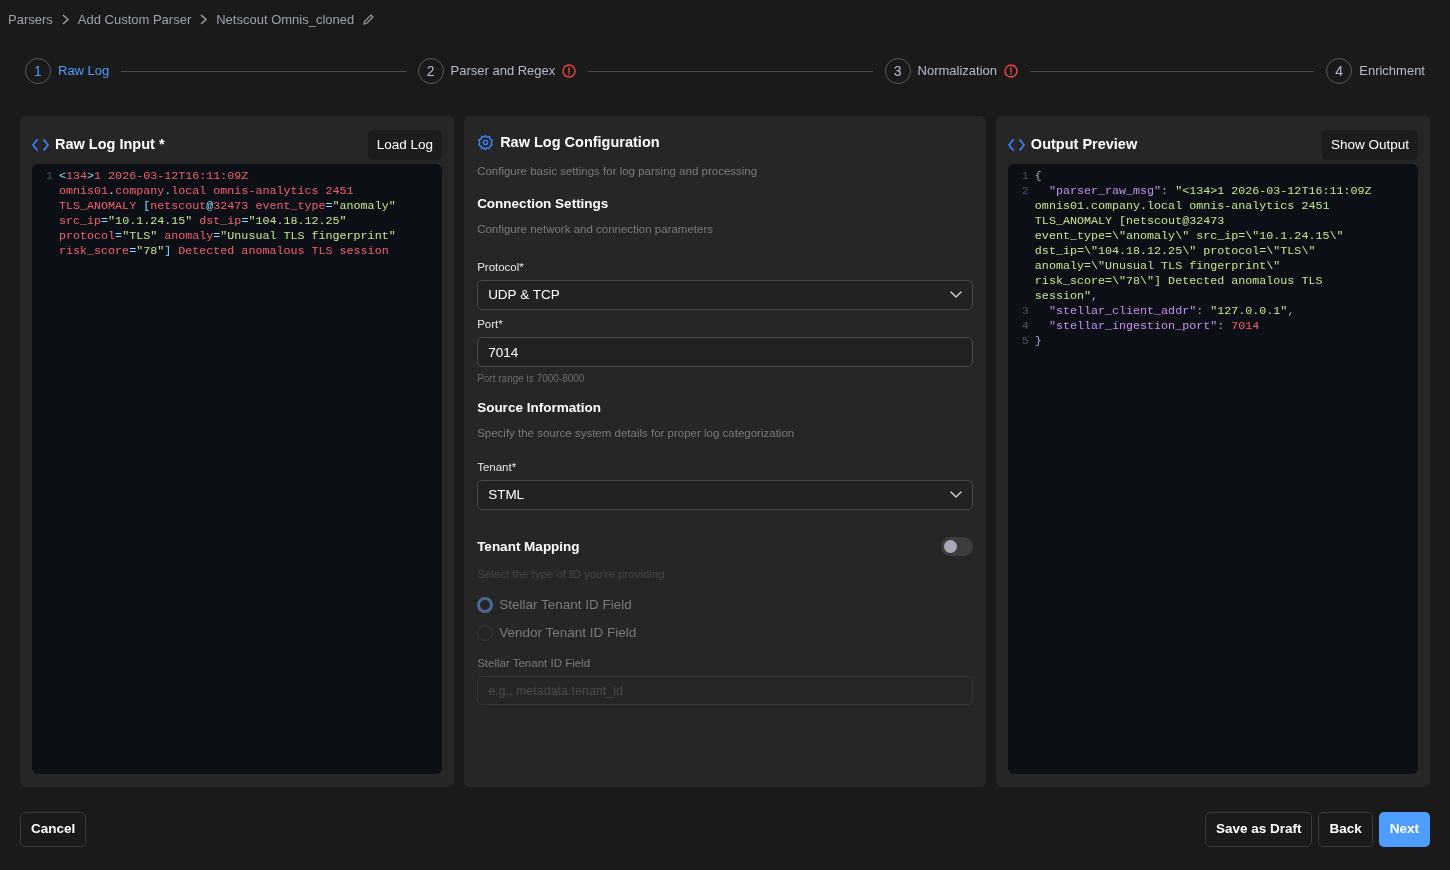 The width and height of the screenshot is (1450, 870). I want to click on code-line: {, so click(1038, 177).